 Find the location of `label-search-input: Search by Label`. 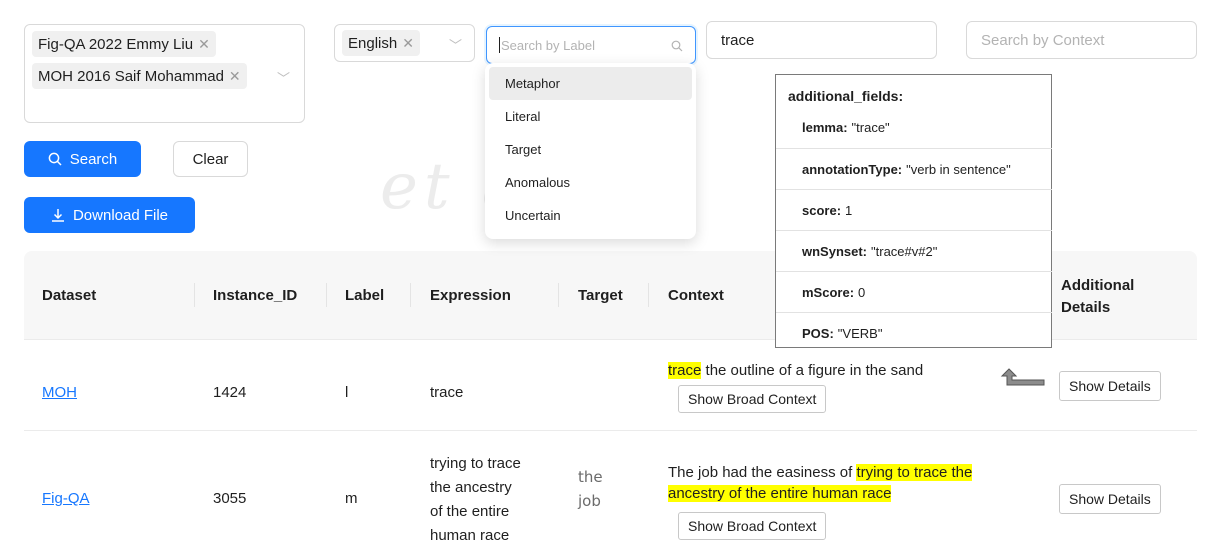

label-search-input: Search by Label is located at coordinates (591, 45).